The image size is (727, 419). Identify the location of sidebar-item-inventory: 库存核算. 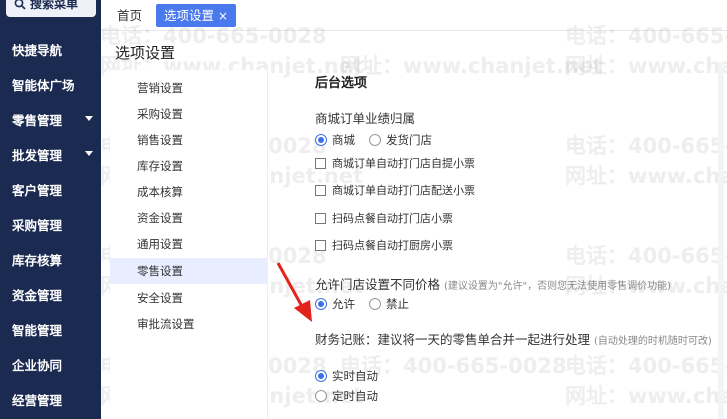
(50, 259).